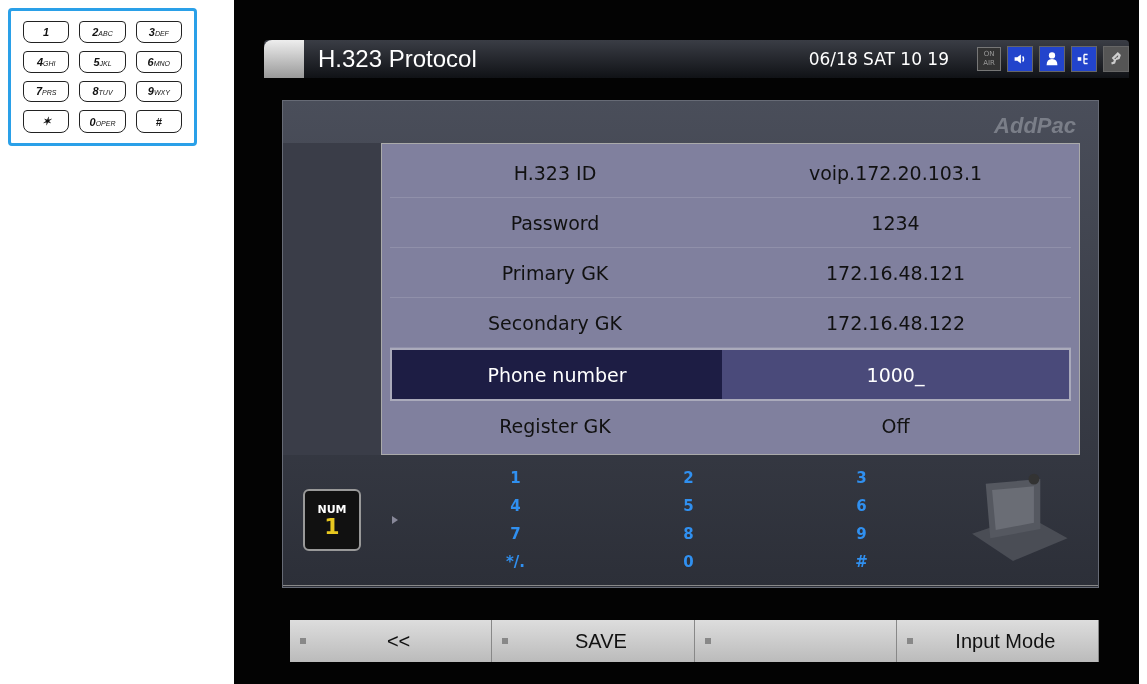 This screenshot has height=684, width=1147. Describe the element at coordinates (895, 173) in the screenshot. I see `setting-value: voip.172.20.103.1` at that location.